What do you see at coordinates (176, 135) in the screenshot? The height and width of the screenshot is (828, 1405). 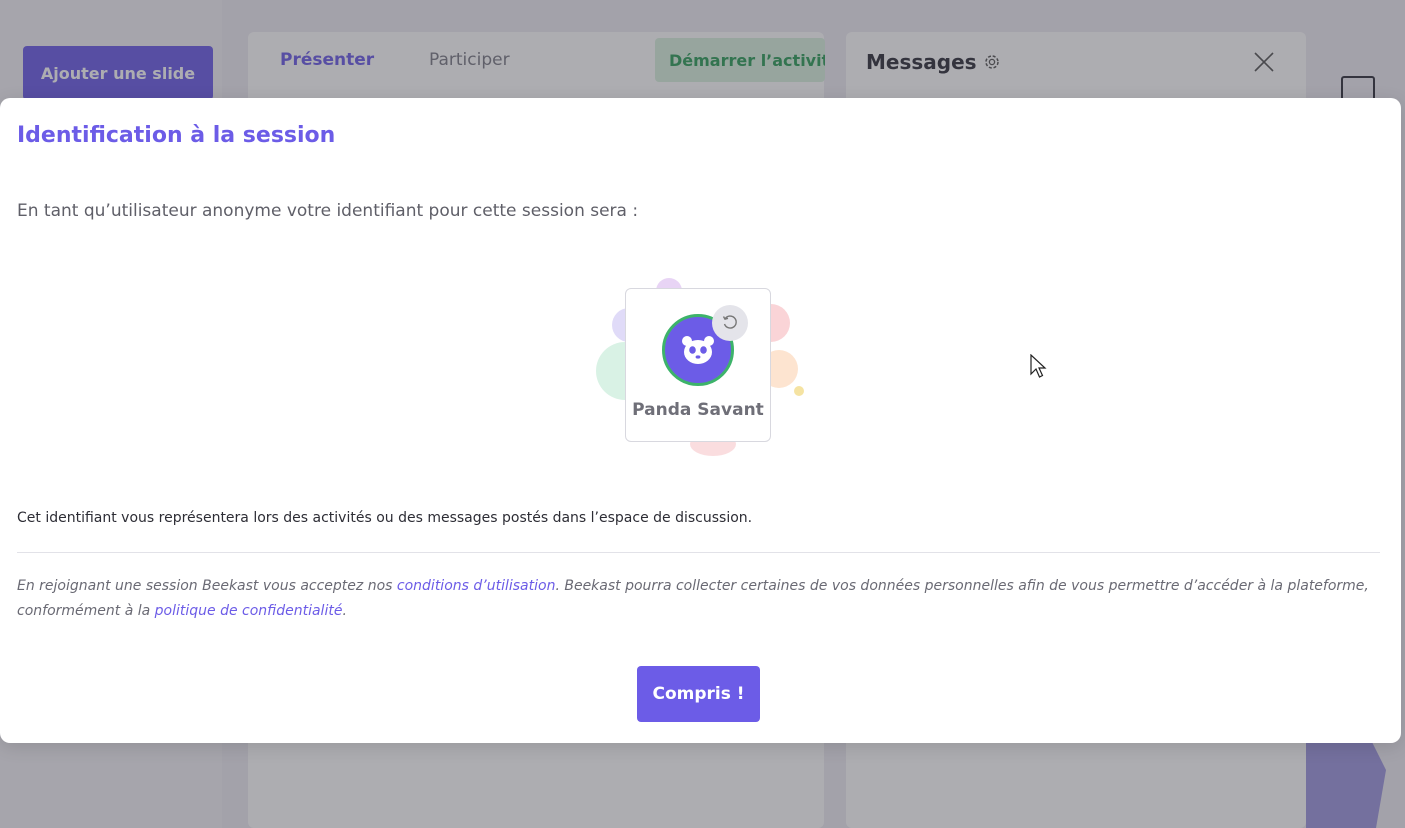 I see `modal-title: Identification à la session` at bounding box center [176, 135].